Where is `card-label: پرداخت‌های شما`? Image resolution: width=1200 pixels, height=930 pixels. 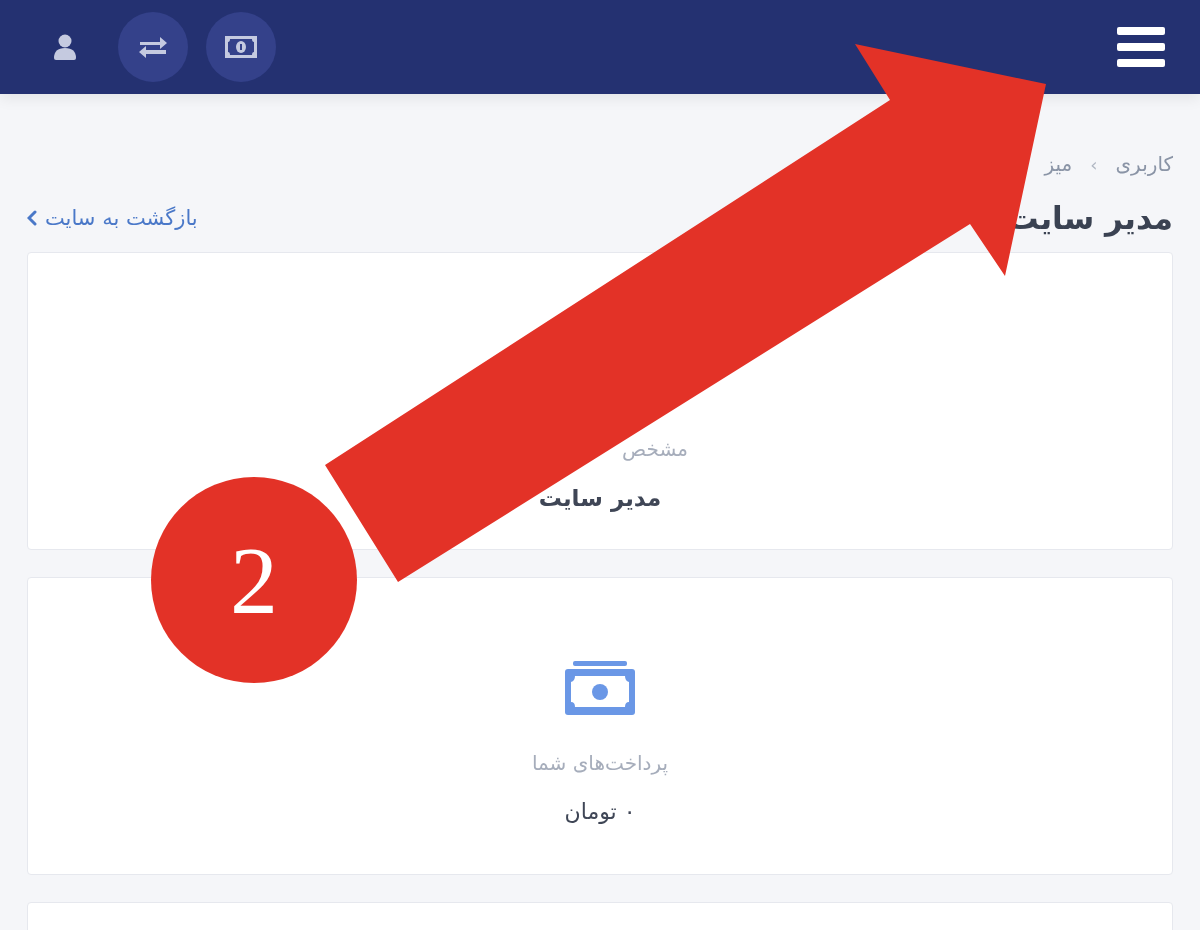
card-label: پرداخت‌های شما is located at coordinates (600, 763).